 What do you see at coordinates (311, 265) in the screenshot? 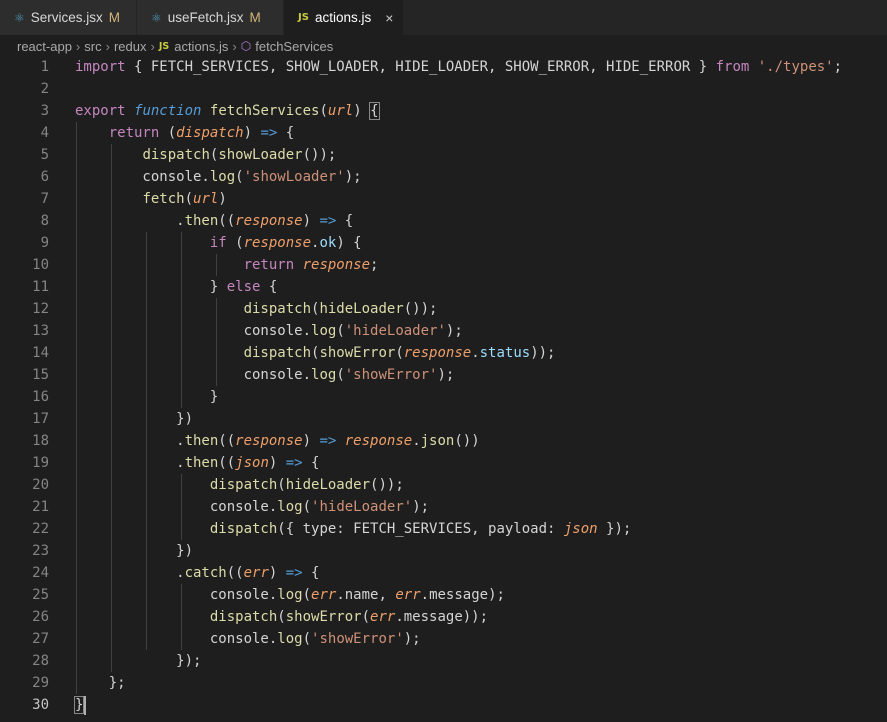
I see `code-text: return response;` at bounding box center [311, 265].